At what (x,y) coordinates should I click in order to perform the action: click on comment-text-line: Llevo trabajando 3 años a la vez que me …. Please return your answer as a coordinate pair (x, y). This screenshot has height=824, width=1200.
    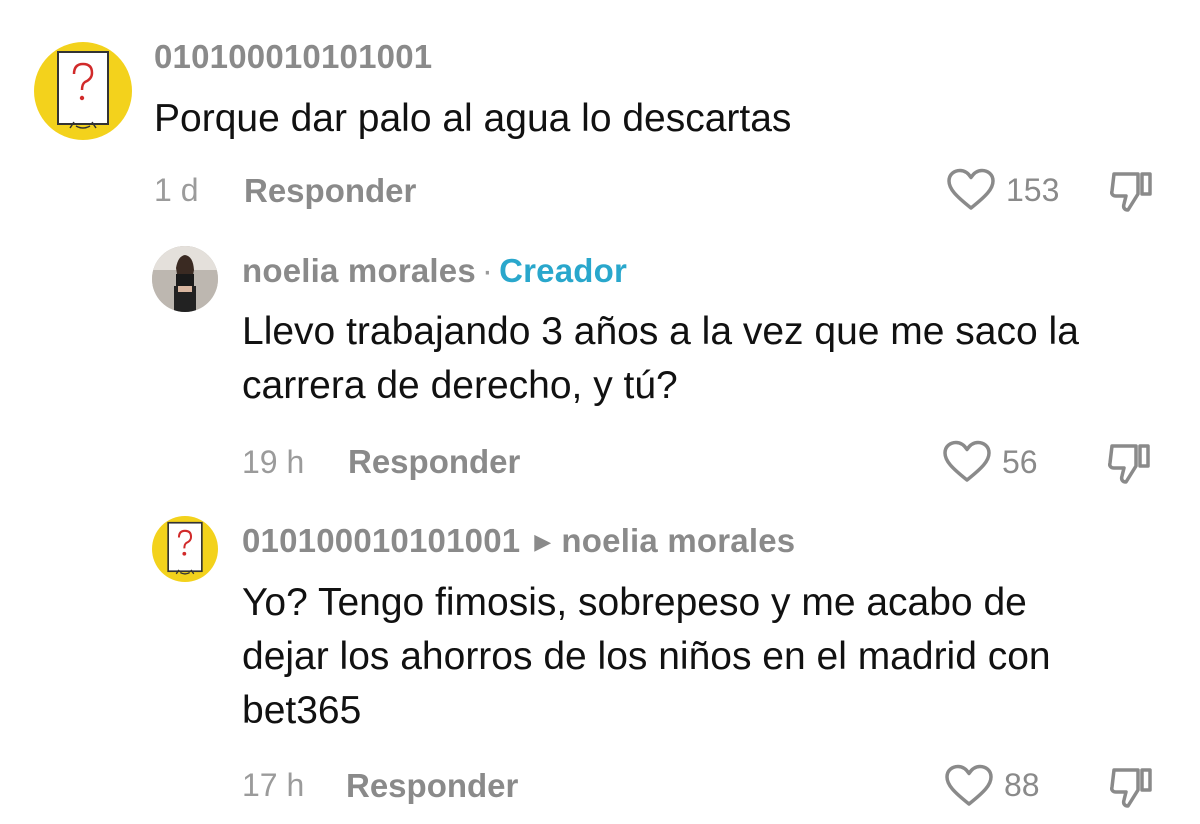
    Looking at the image, I should click on (660, 331).